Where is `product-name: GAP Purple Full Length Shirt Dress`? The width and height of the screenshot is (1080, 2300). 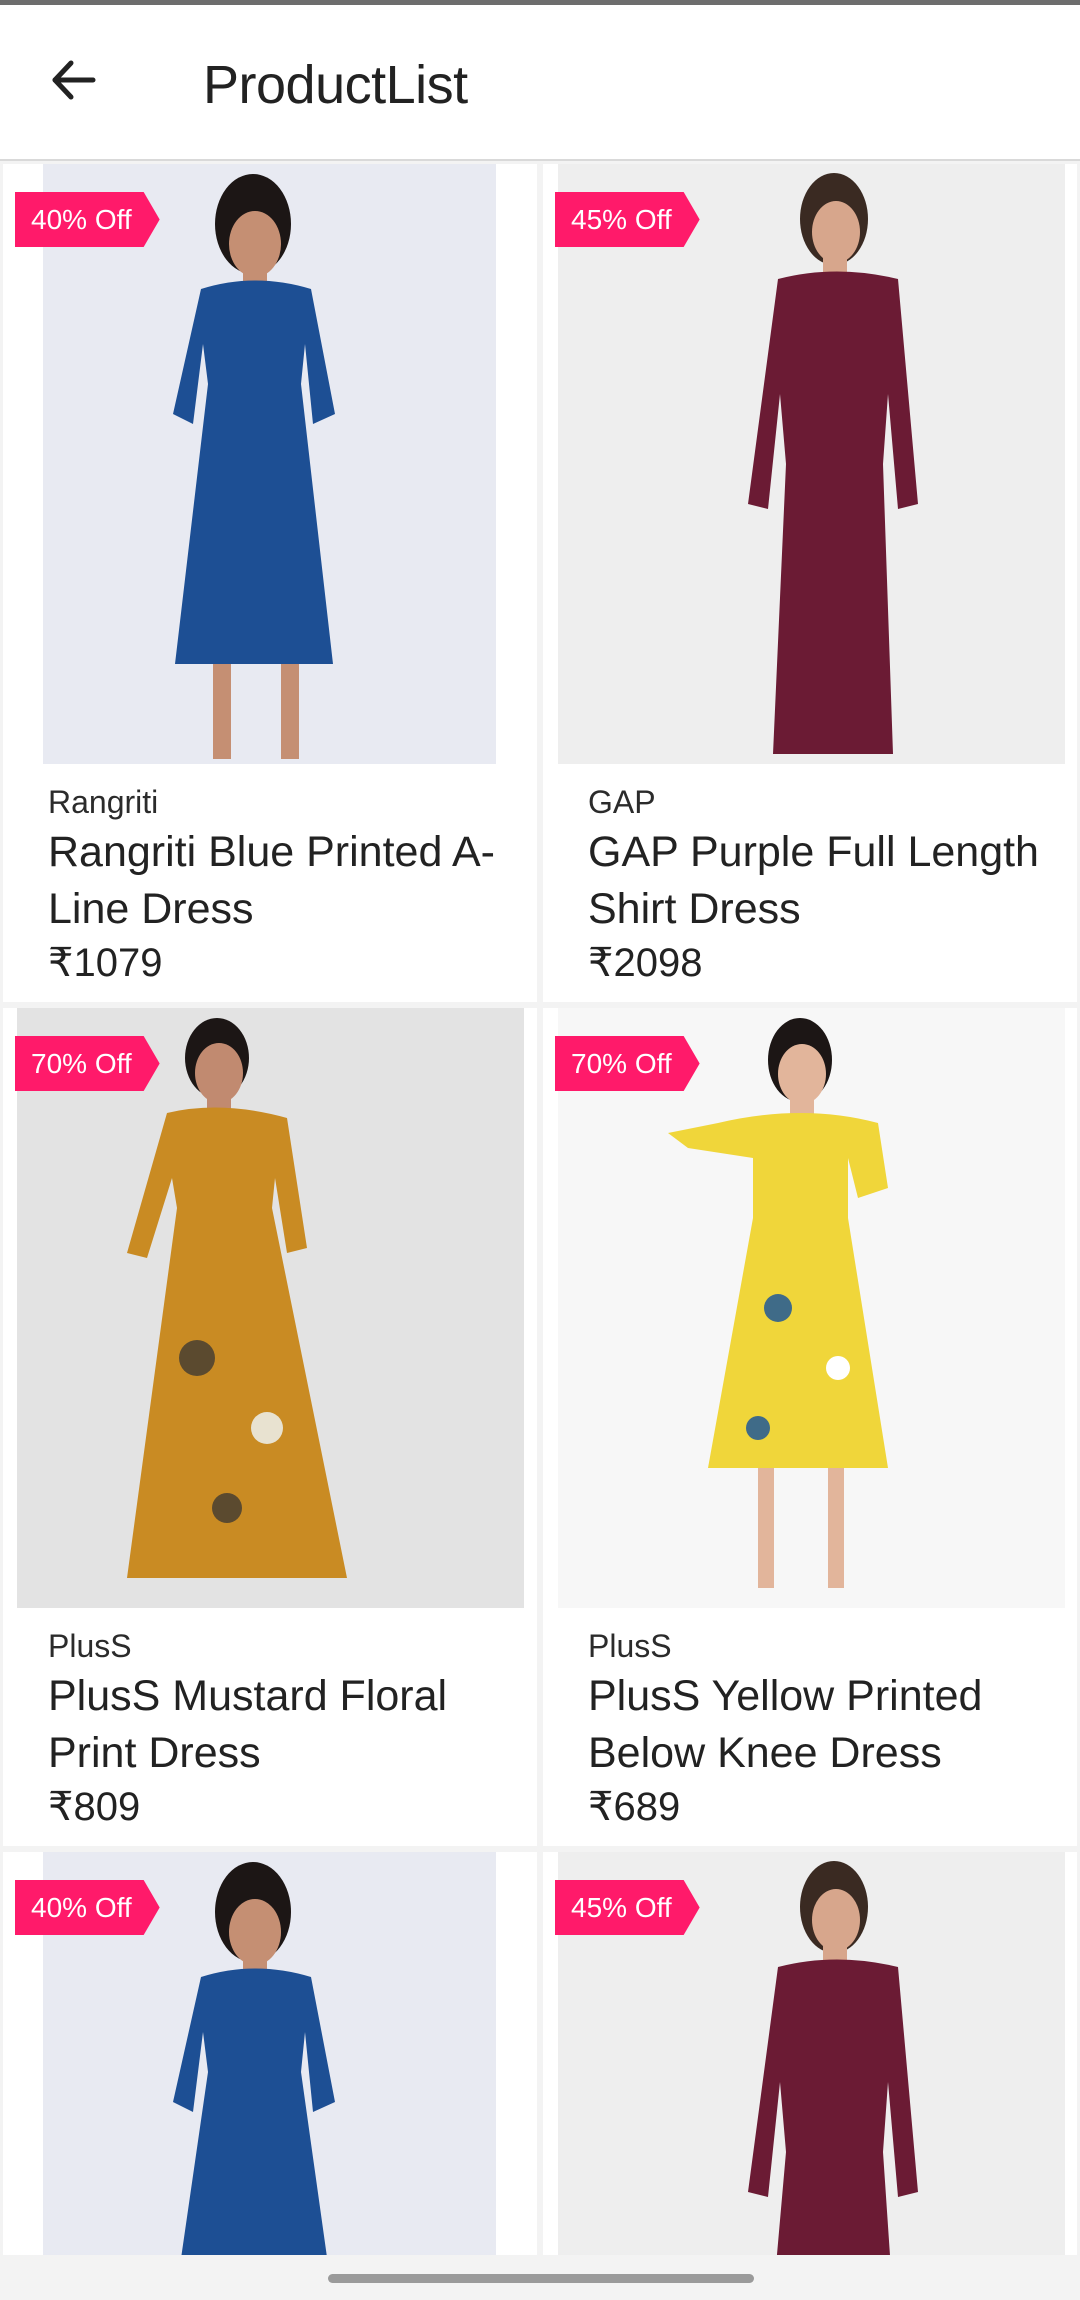 product-name: GAP Purple Full Length Shirt Dress is located at coordinates (813, 880).